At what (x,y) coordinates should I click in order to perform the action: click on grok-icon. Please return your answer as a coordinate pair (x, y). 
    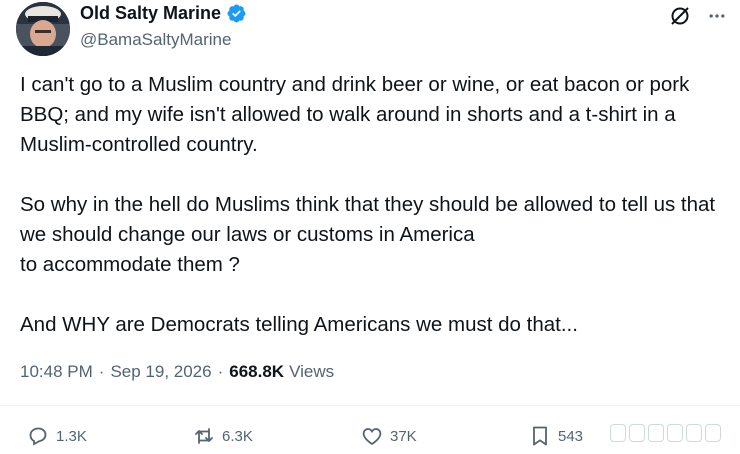
    Looking at the image, I should click on (680, 16).